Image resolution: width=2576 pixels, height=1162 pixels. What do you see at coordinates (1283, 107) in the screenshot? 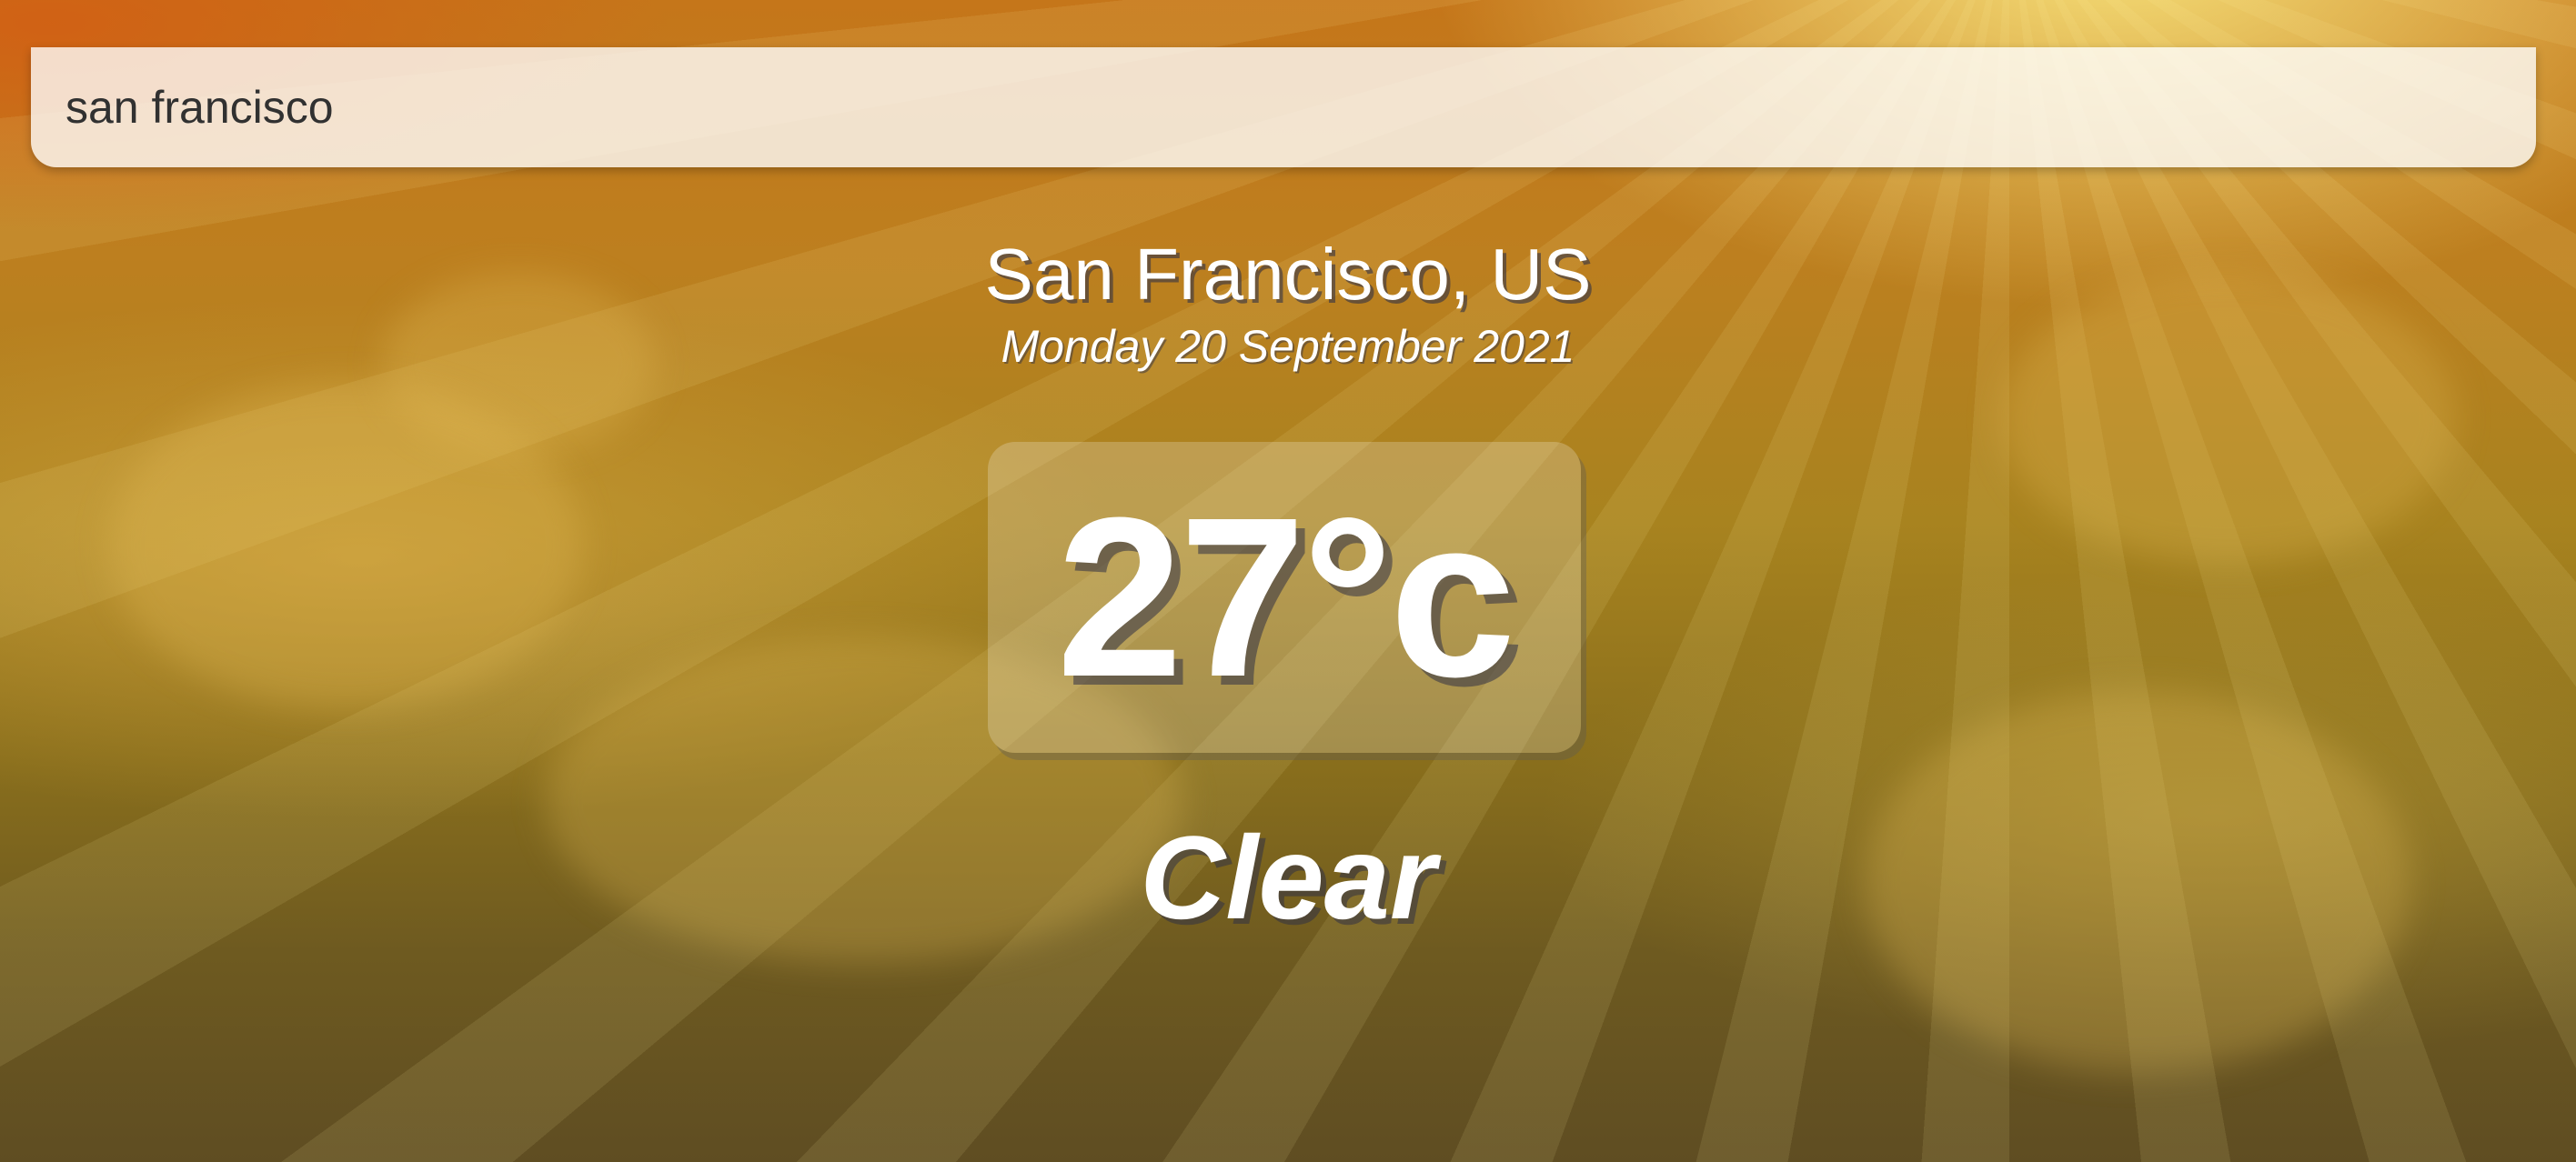
I see `search-input` at bounding box center [1283, 107].